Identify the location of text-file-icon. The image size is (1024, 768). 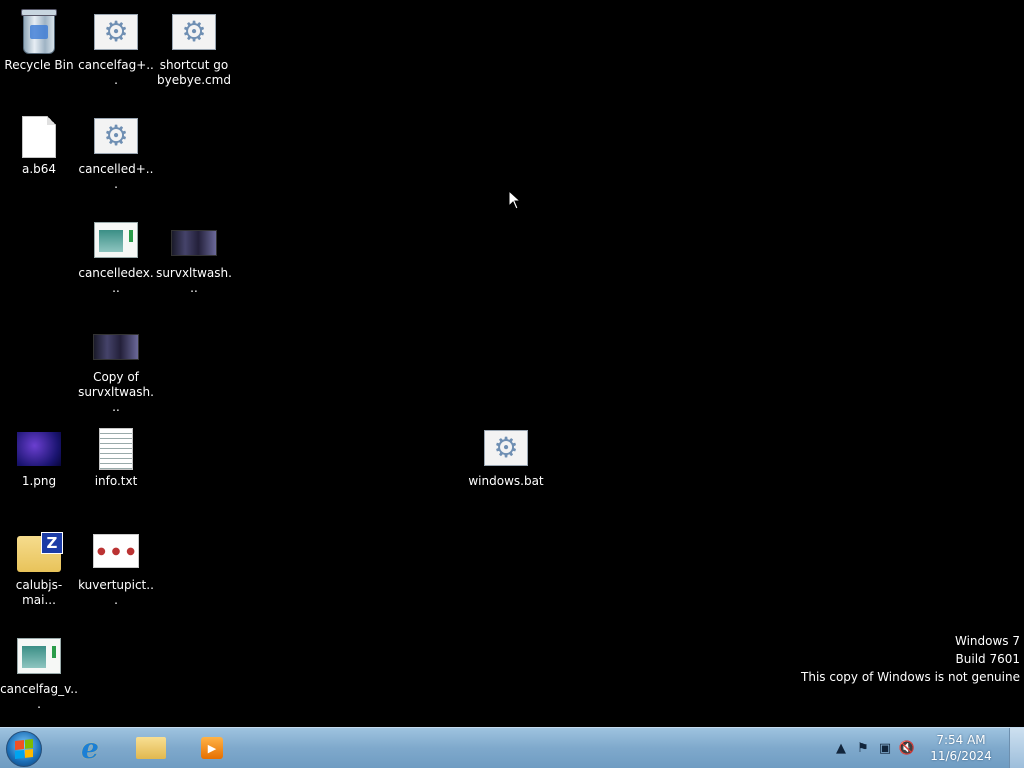
(116, 449).